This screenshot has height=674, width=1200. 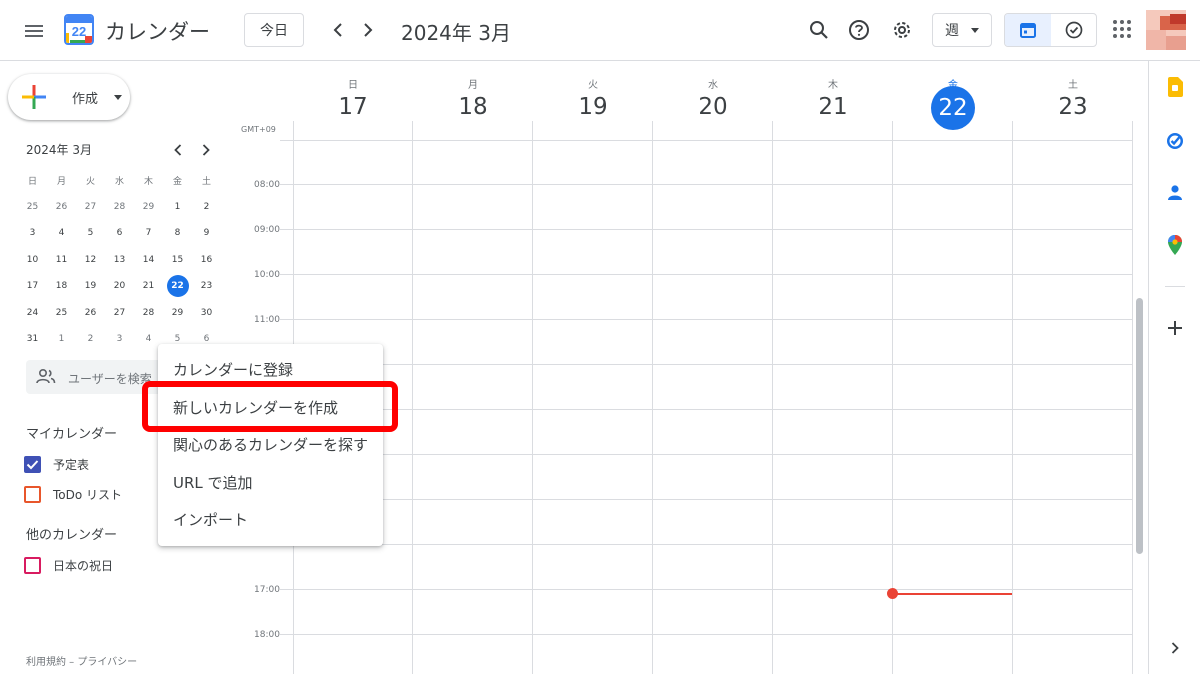 I want to click on date-number: 18, so click(x=473, y=107).